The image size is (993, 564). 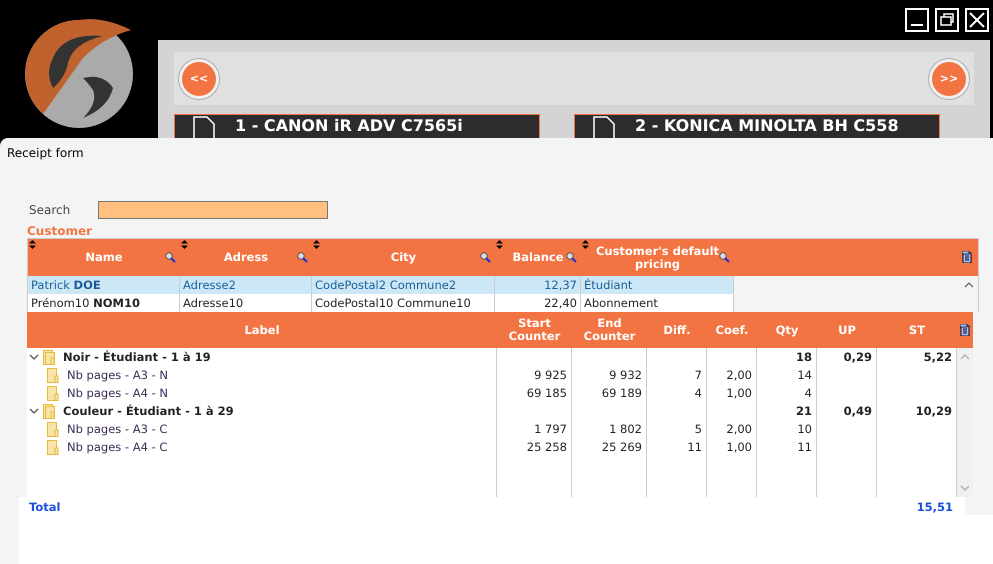 What do you see at coordinates (148, 411) in the screenshot?
I see `group-label: Couleur - Étudiant - 1 à 29` at bounding box center [148, 411].